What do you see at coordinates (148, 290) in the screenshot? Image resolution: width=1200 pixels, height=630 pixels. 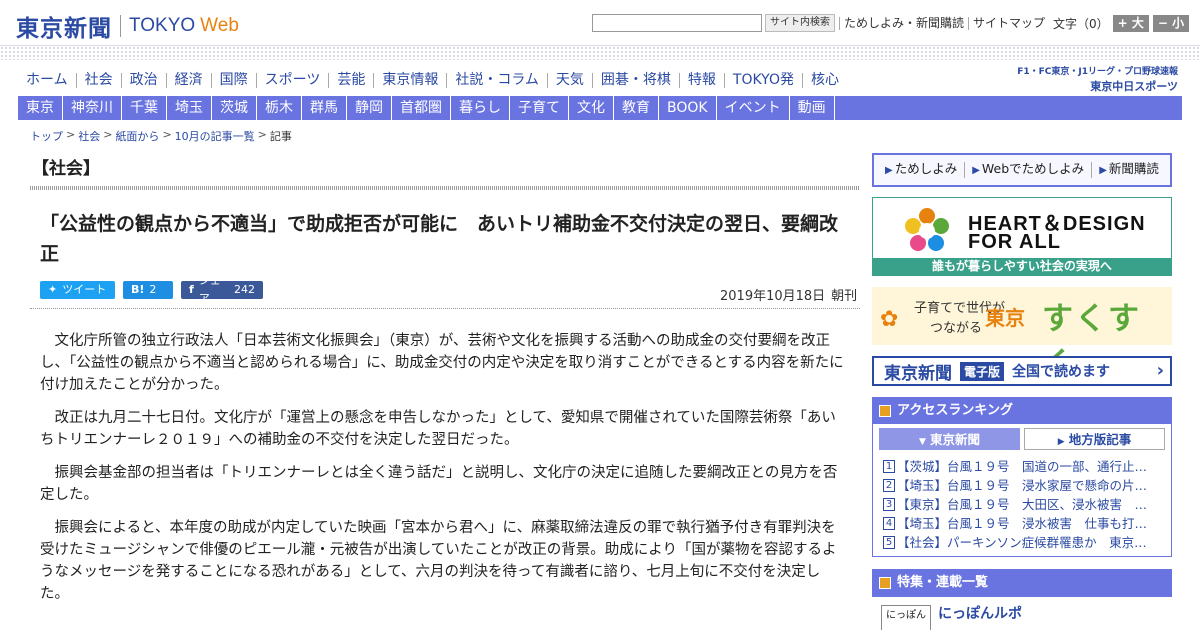 I see `hatena-bookmark-button: B! 2` at bounding box center [148, 290].